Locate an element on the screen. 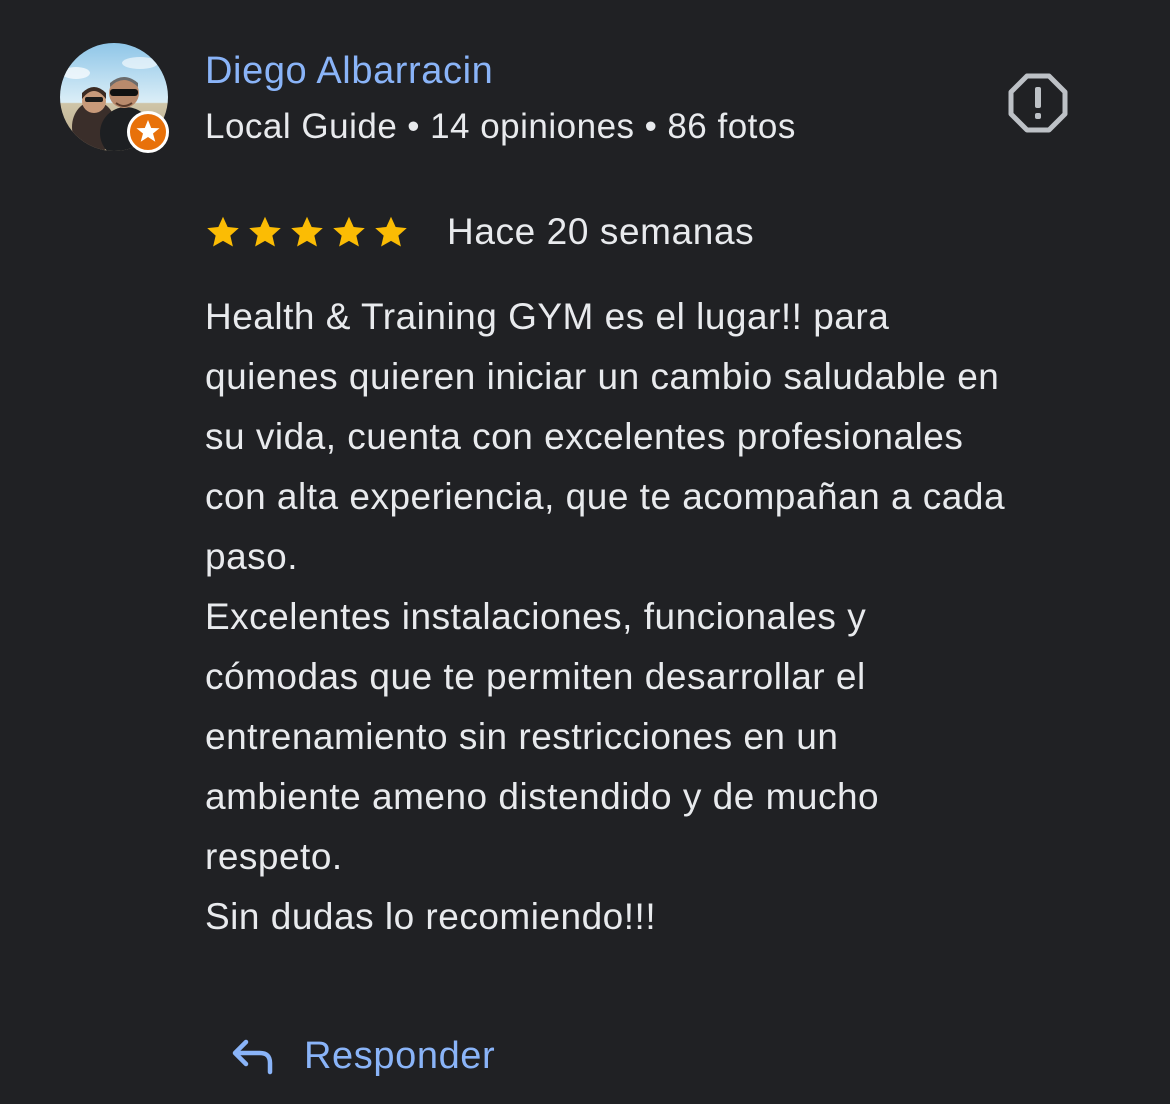  author-name: Diego Albarracin is located at coordinates (349, 71).